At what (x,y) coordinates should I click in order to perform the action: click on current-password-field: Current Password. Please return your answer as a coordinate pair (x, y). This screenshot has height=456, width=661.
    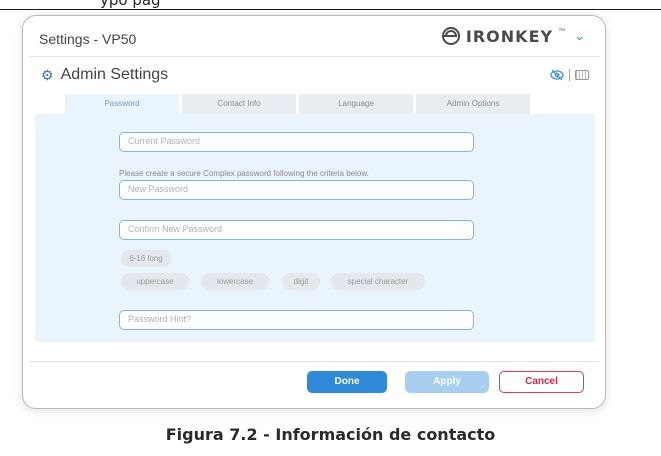
    Looking at the image, I should click on (296, 142).